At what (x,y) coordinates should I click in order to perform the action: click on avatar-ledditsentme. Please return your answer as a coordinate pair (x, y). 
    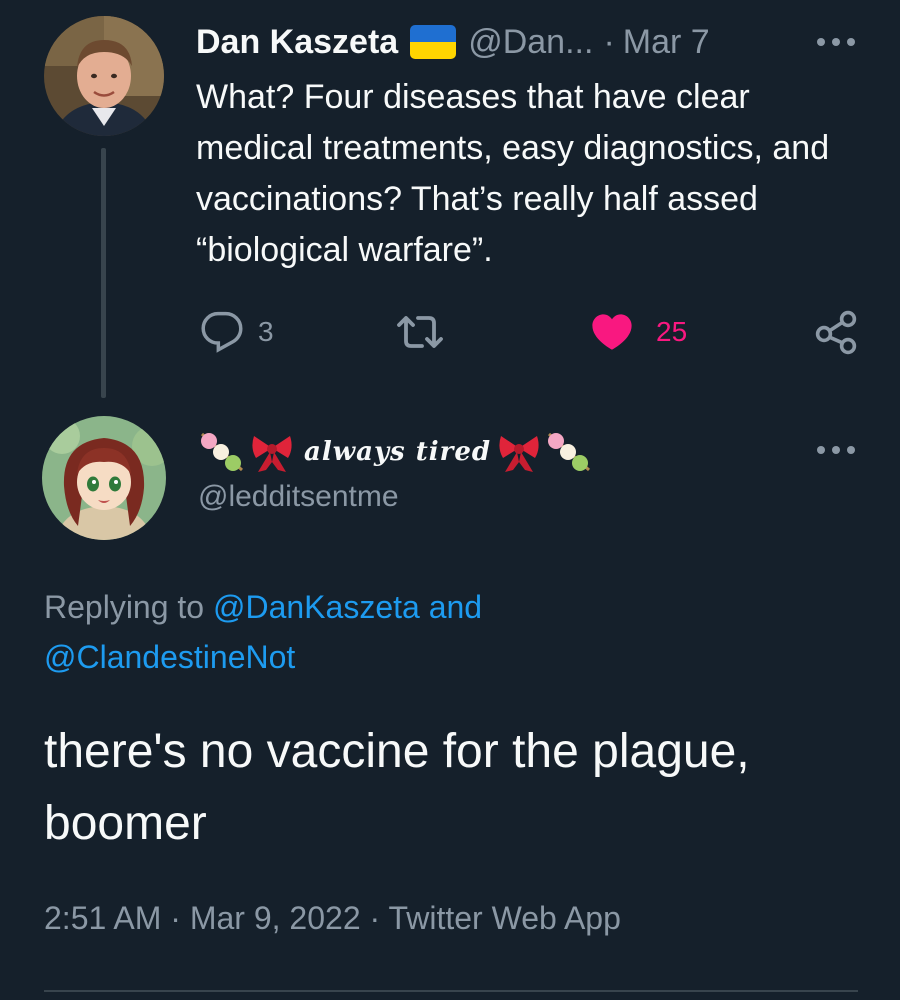
    Looking at the image, I should click on (104, 478).